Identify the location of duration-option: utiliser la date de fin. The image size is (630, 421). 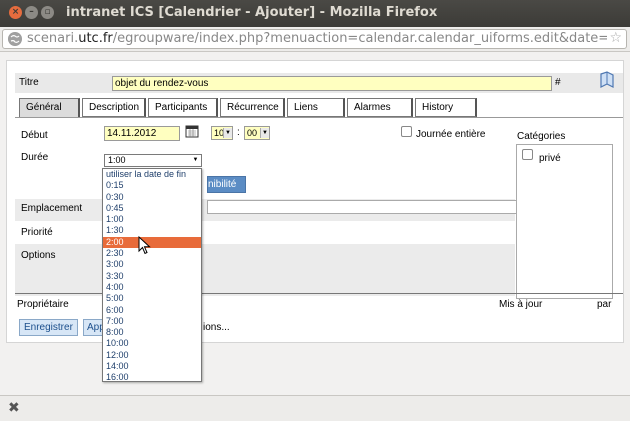
(152, 174).